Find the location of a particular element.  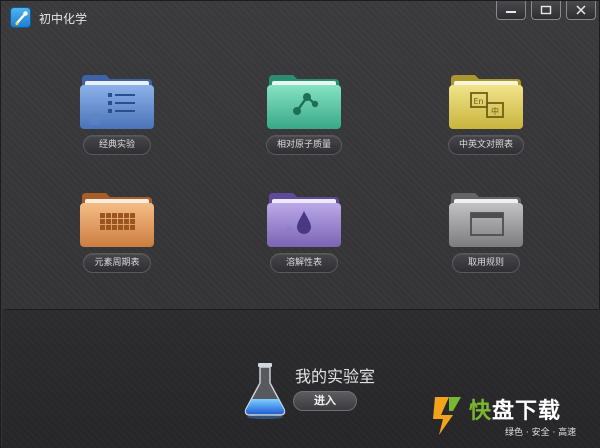

tile-relative-atomic-mass: 相对原子质量 is located at coordinates (304, 118).